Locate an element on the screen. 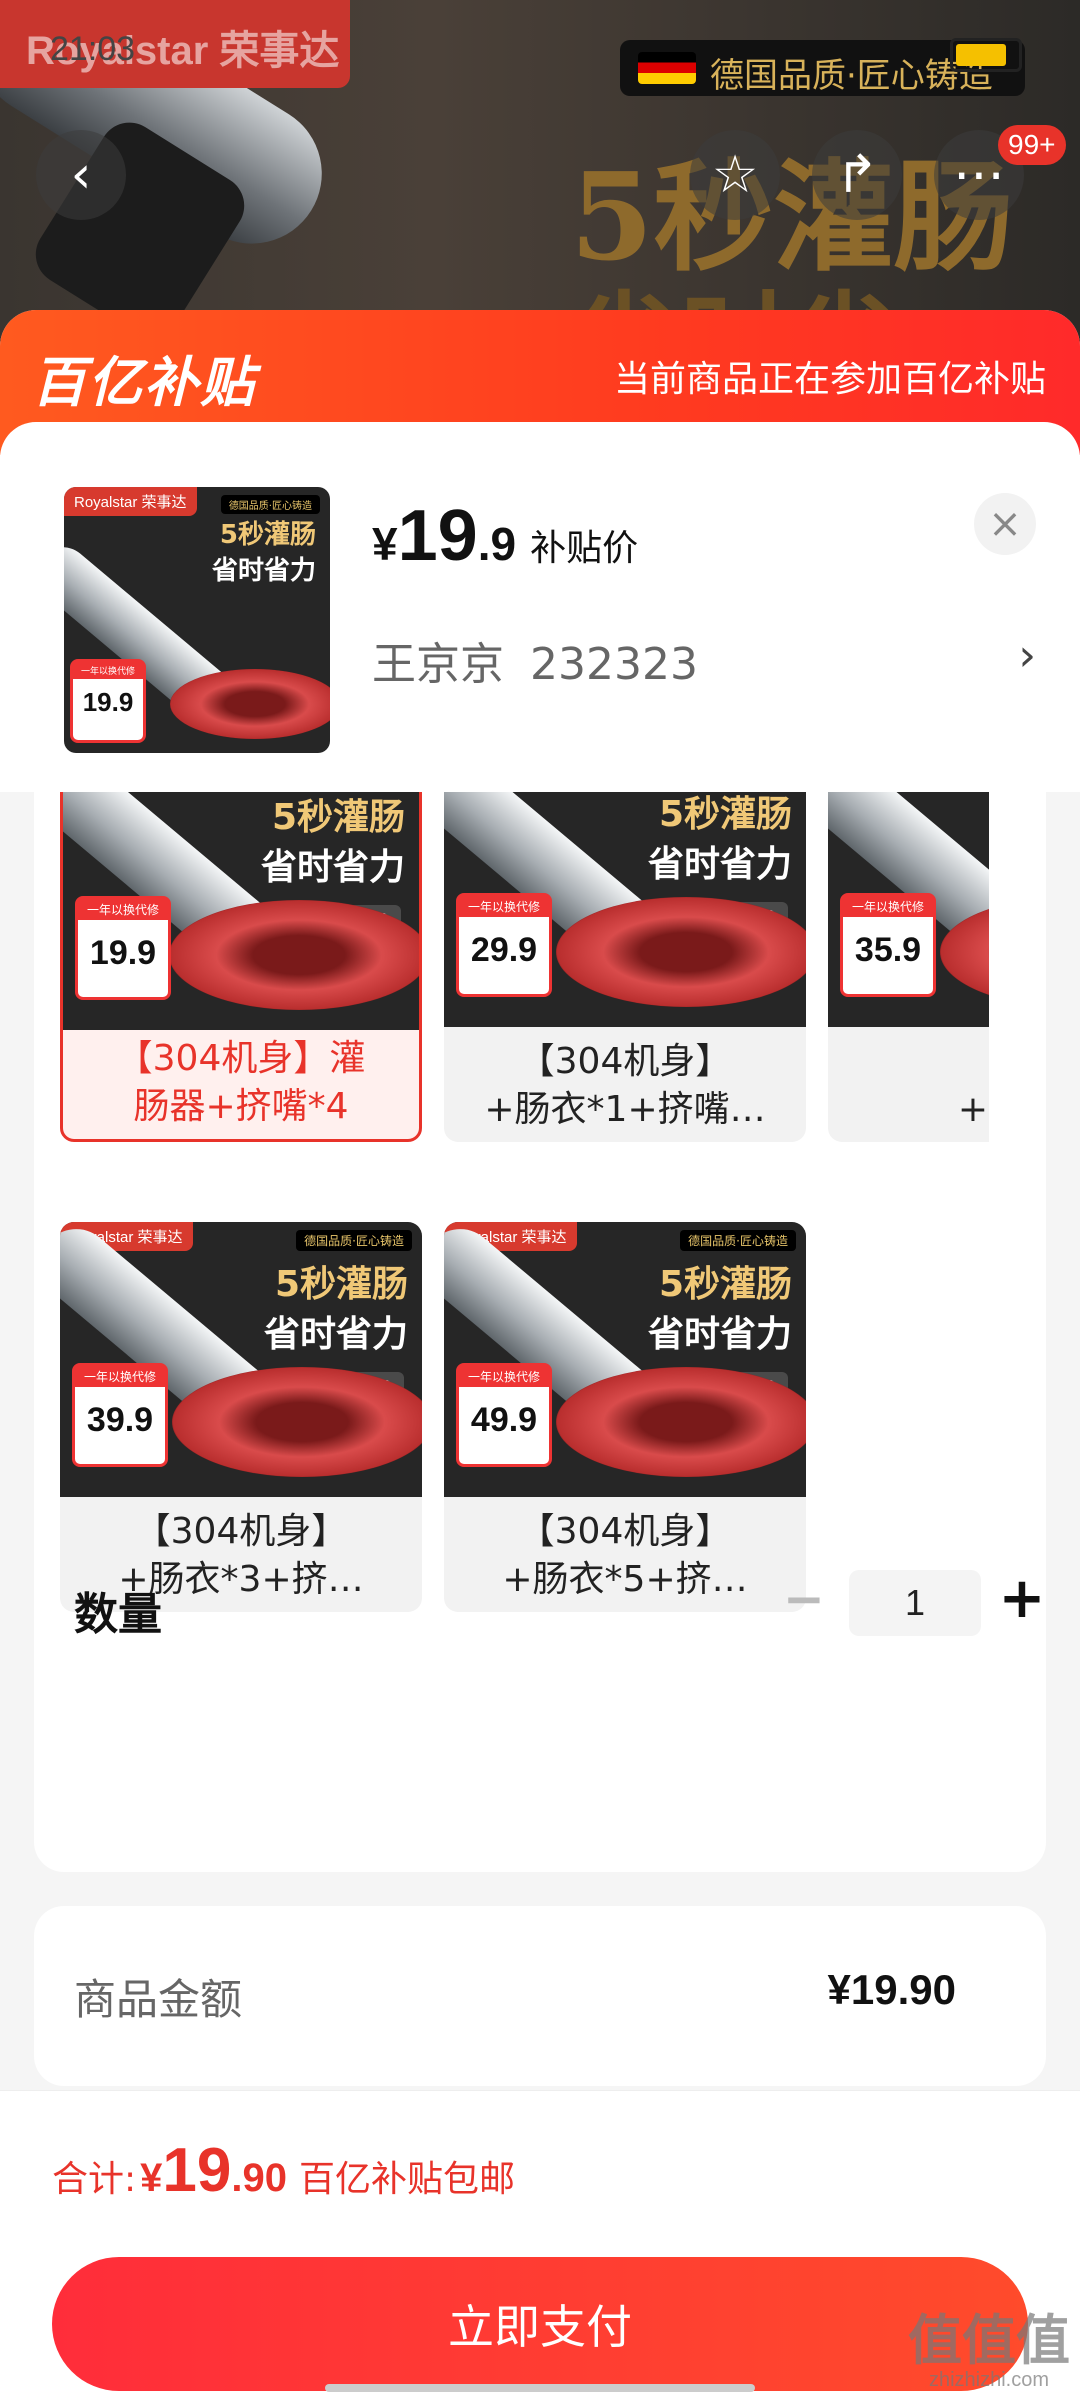 The height and width of the screenshot is (2400, 1080). battery-icon is located at coordinates (986, 55).